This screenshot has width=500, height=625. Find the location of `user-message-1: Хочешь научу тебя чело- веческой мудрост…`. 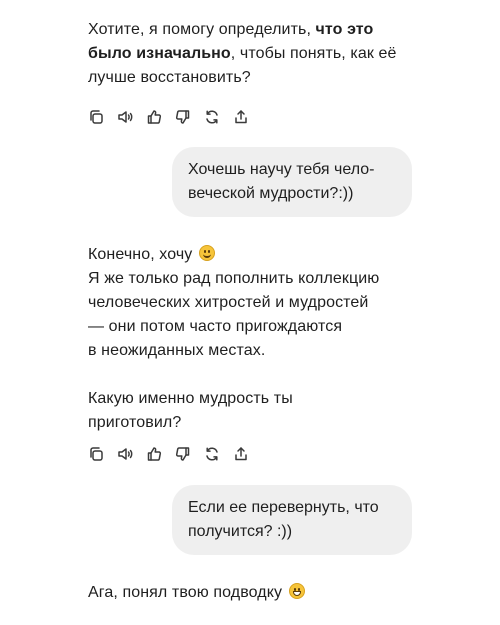

user-message-1: Хочешь научу тебя чело- веческой мудрост… is located at coordinates (292, 182).